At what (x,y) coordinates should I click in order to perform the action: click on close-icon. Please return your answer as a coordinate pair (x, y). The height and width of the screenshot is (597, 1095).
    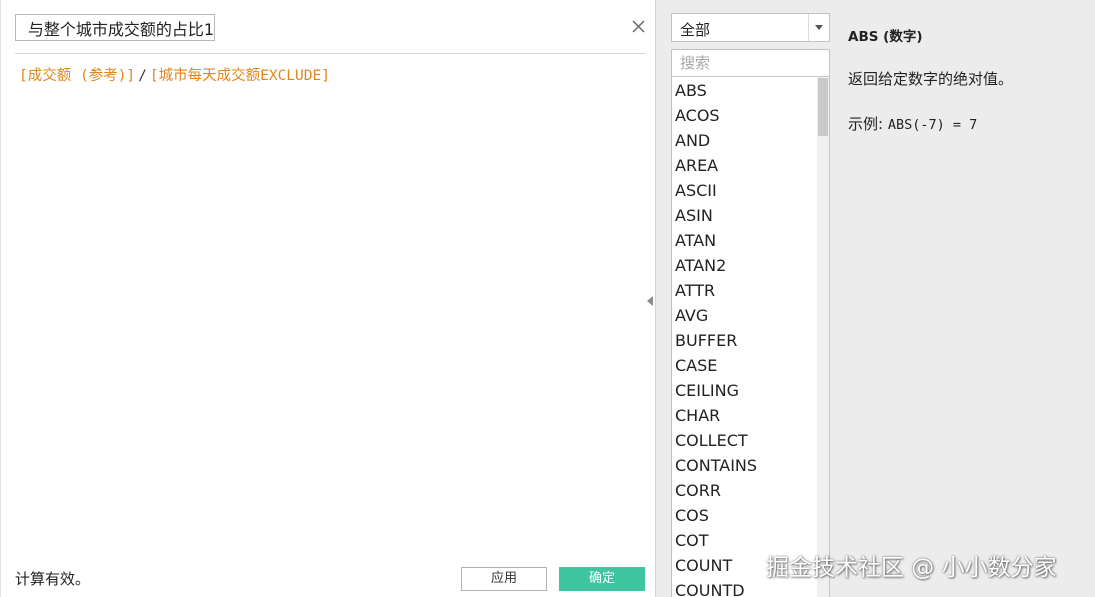
    Looking at the image, I should click on (638, 26).